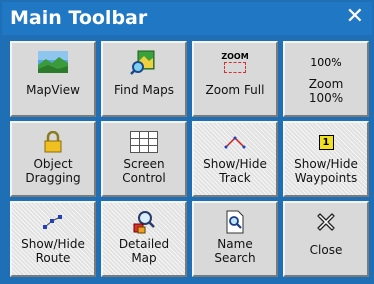  What do you see at coordinates (144, 222) in the screenshot?
I see `detailed-map-icon` at bounding box center [144, 222].